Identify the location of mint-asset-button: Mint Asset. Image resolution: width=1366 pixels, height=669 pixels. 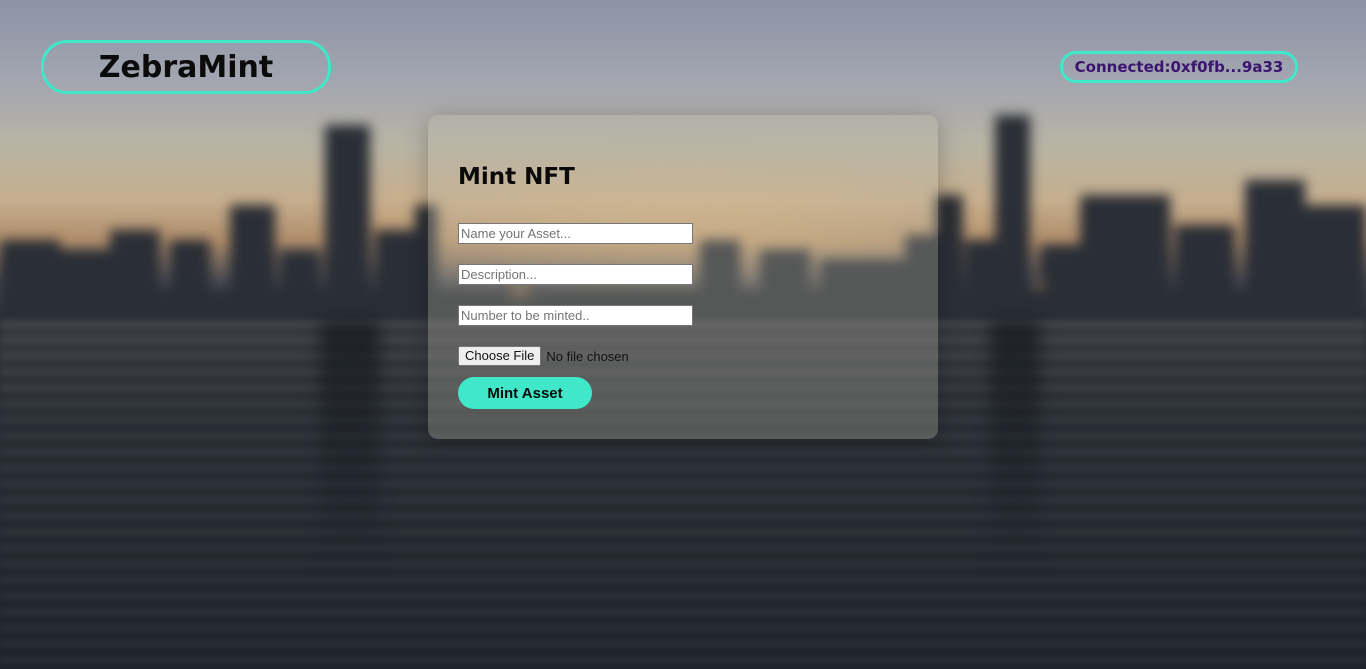
(525, 393).